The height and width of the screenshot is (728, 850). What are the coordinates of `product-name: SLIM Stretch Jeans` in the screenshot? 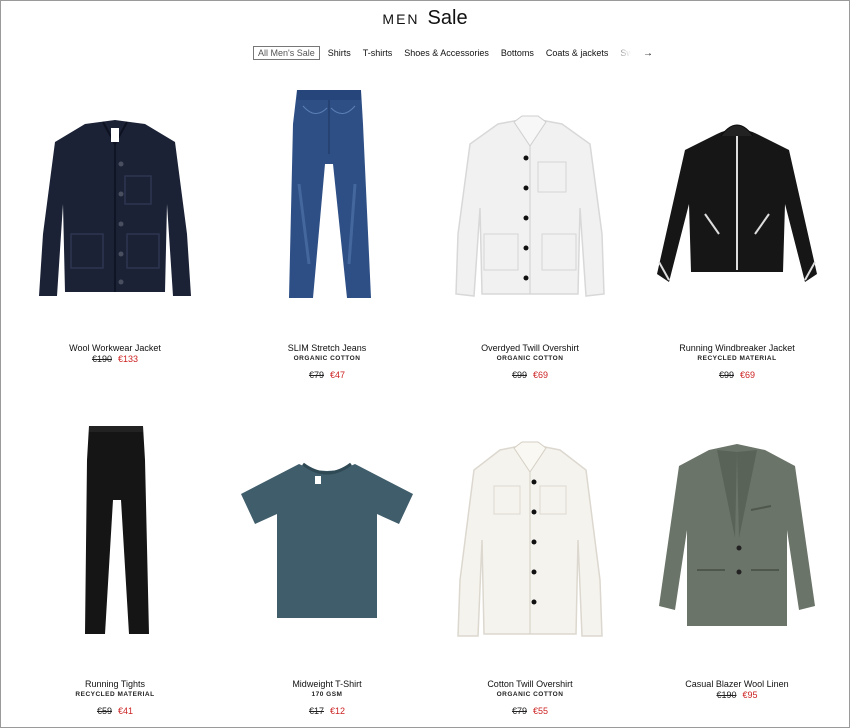 It's located at (327, 348).